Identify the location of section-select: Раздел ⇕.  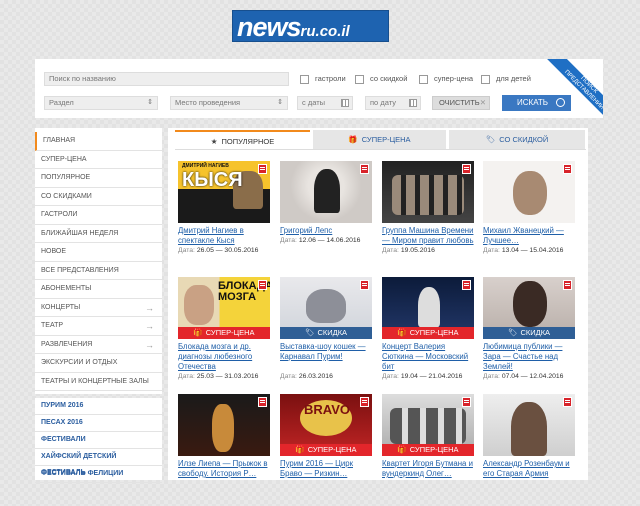
(101, 103).